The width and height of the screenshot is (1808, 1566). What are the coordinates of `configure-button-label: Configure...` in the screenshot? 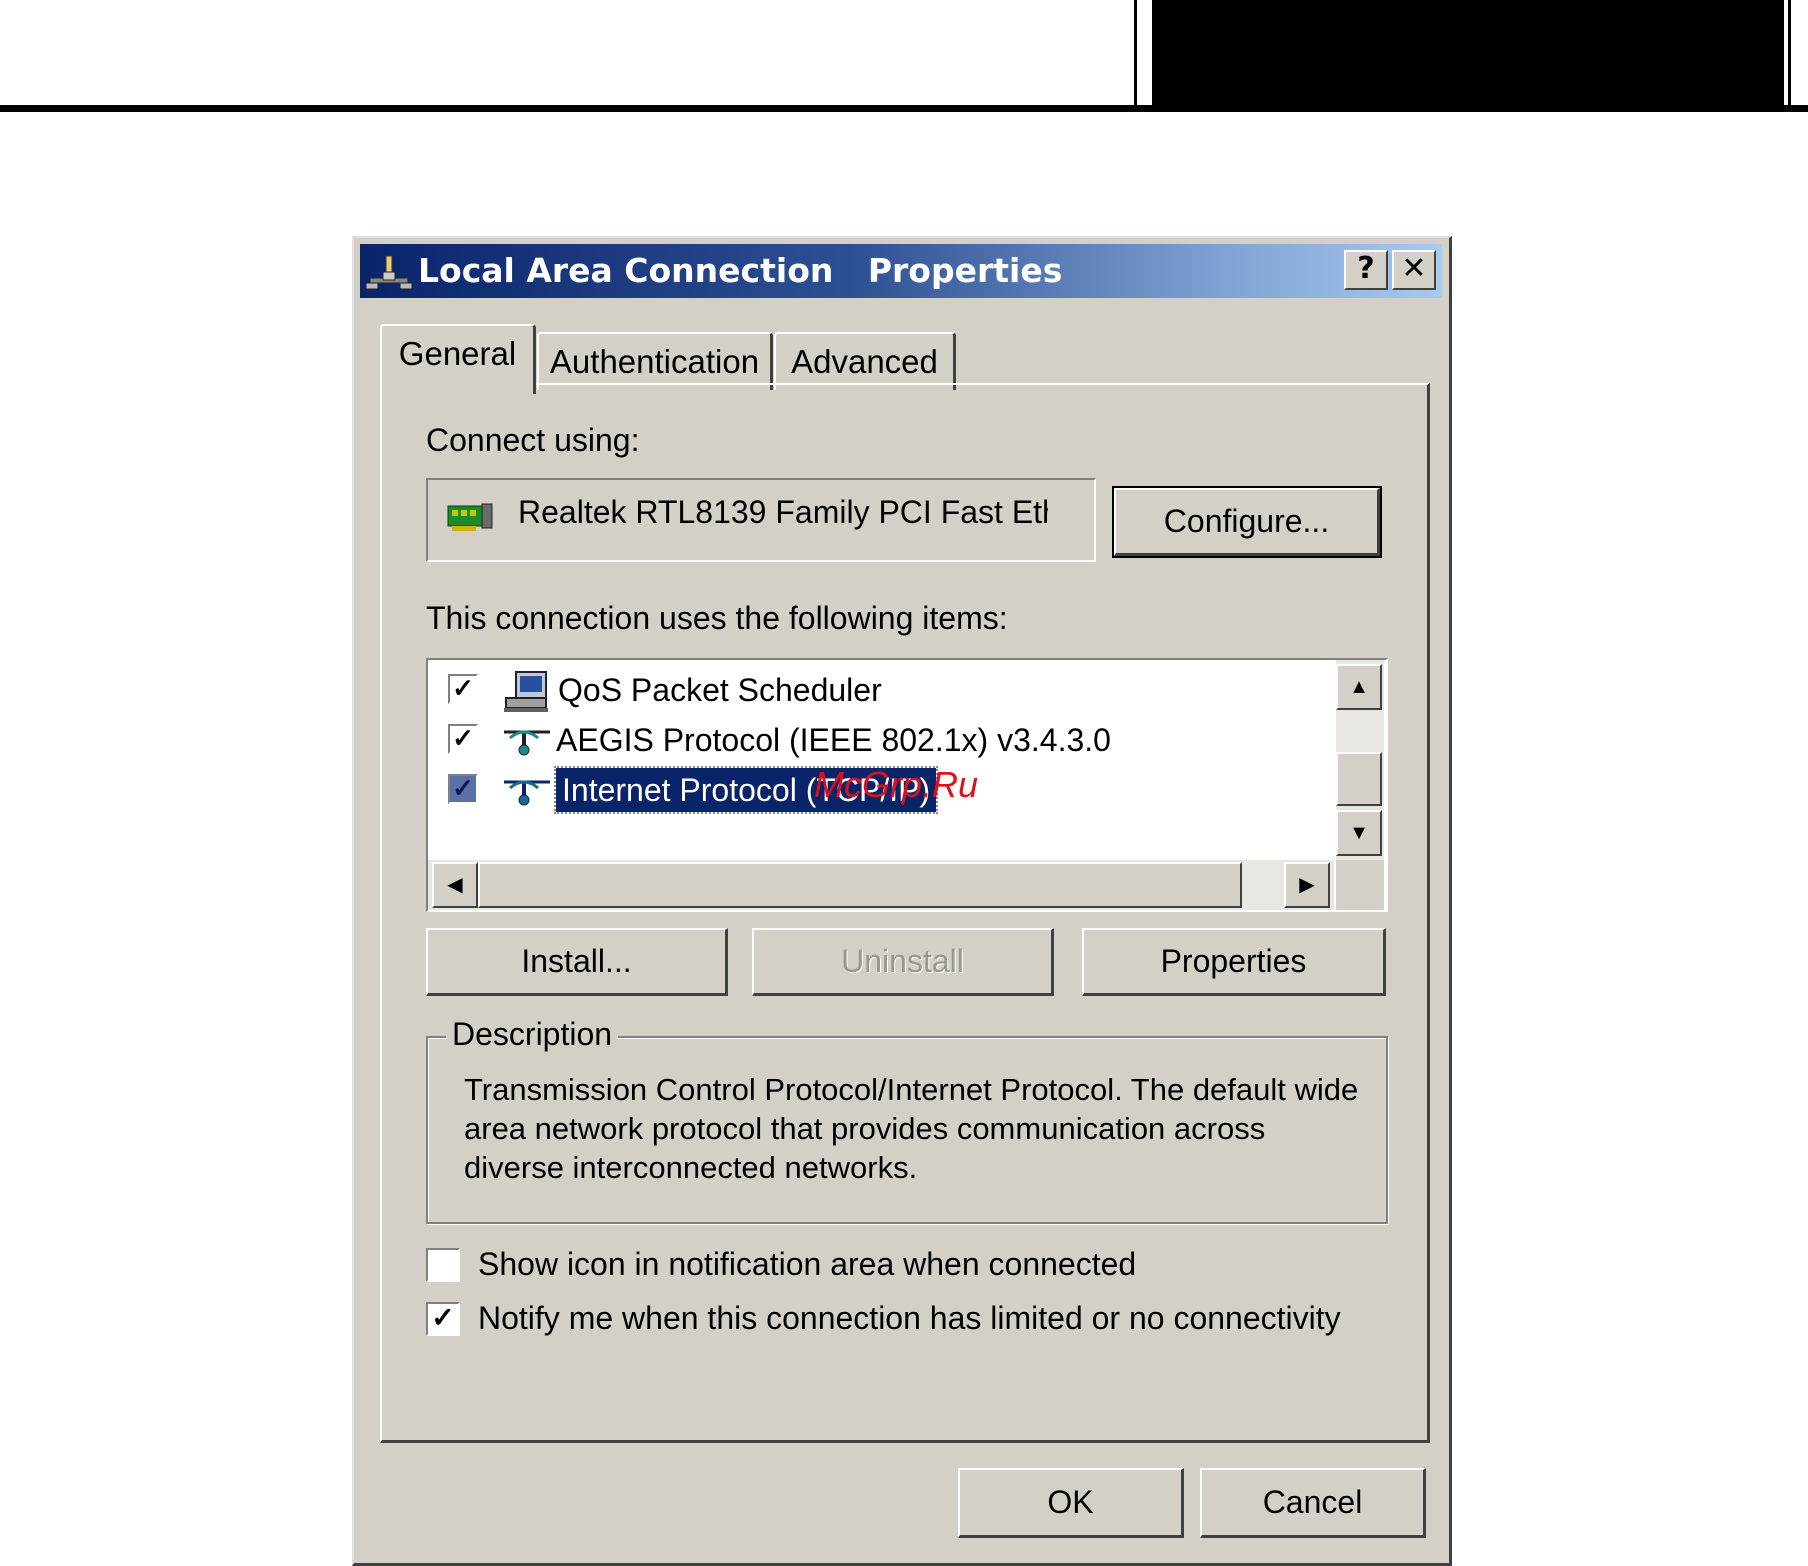 It's located at (1246, 521).